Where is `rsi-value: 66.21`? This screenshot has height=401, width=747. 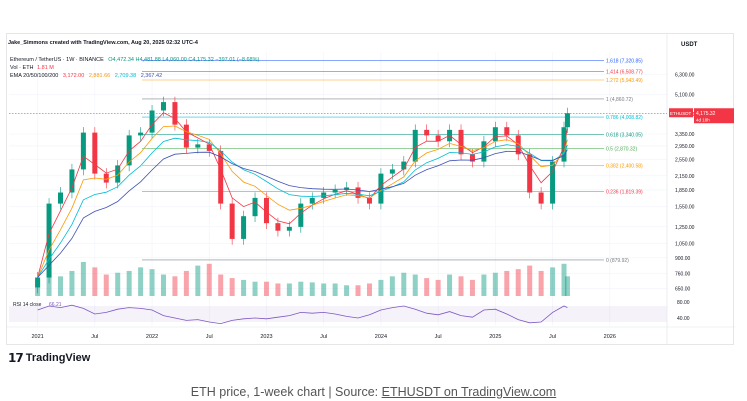
rsi-value: 66.21 is located at coordinates (55, 305).